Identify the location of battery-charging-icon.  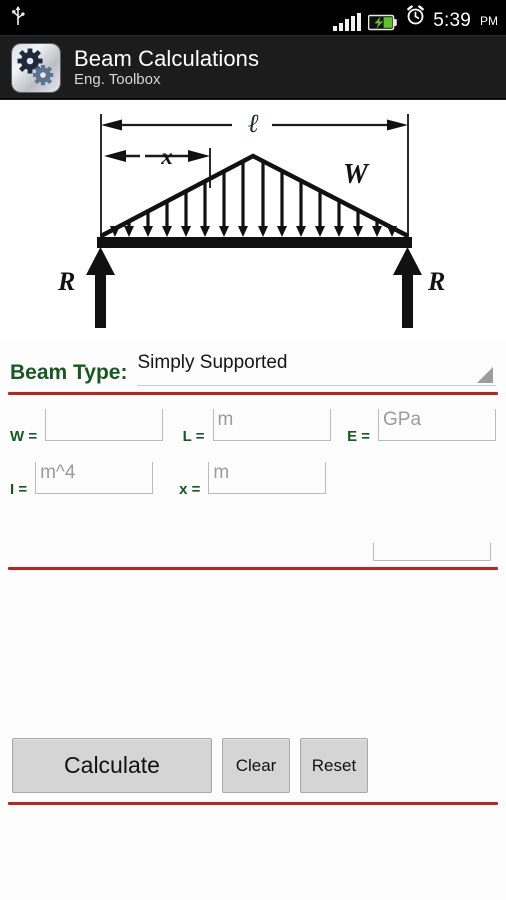
(382, 22).